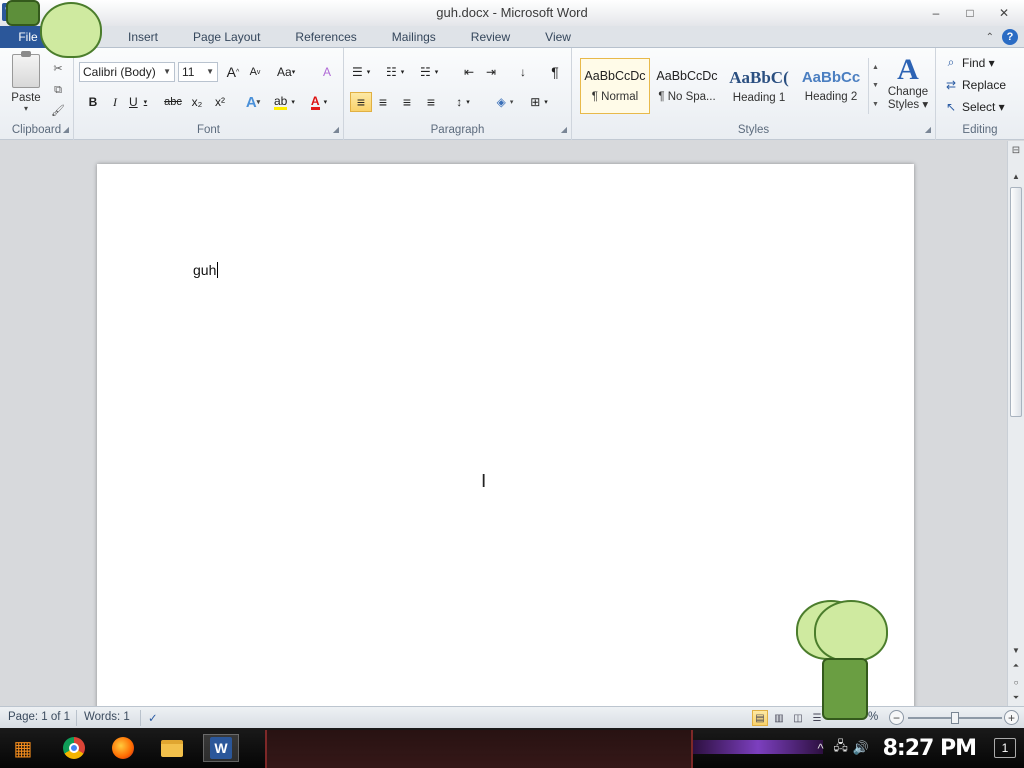  What do you see at coordinates (1016, 176) in the screenshot?
I see `scroll-up-button: ▲` at bounding box center [1016, 176].